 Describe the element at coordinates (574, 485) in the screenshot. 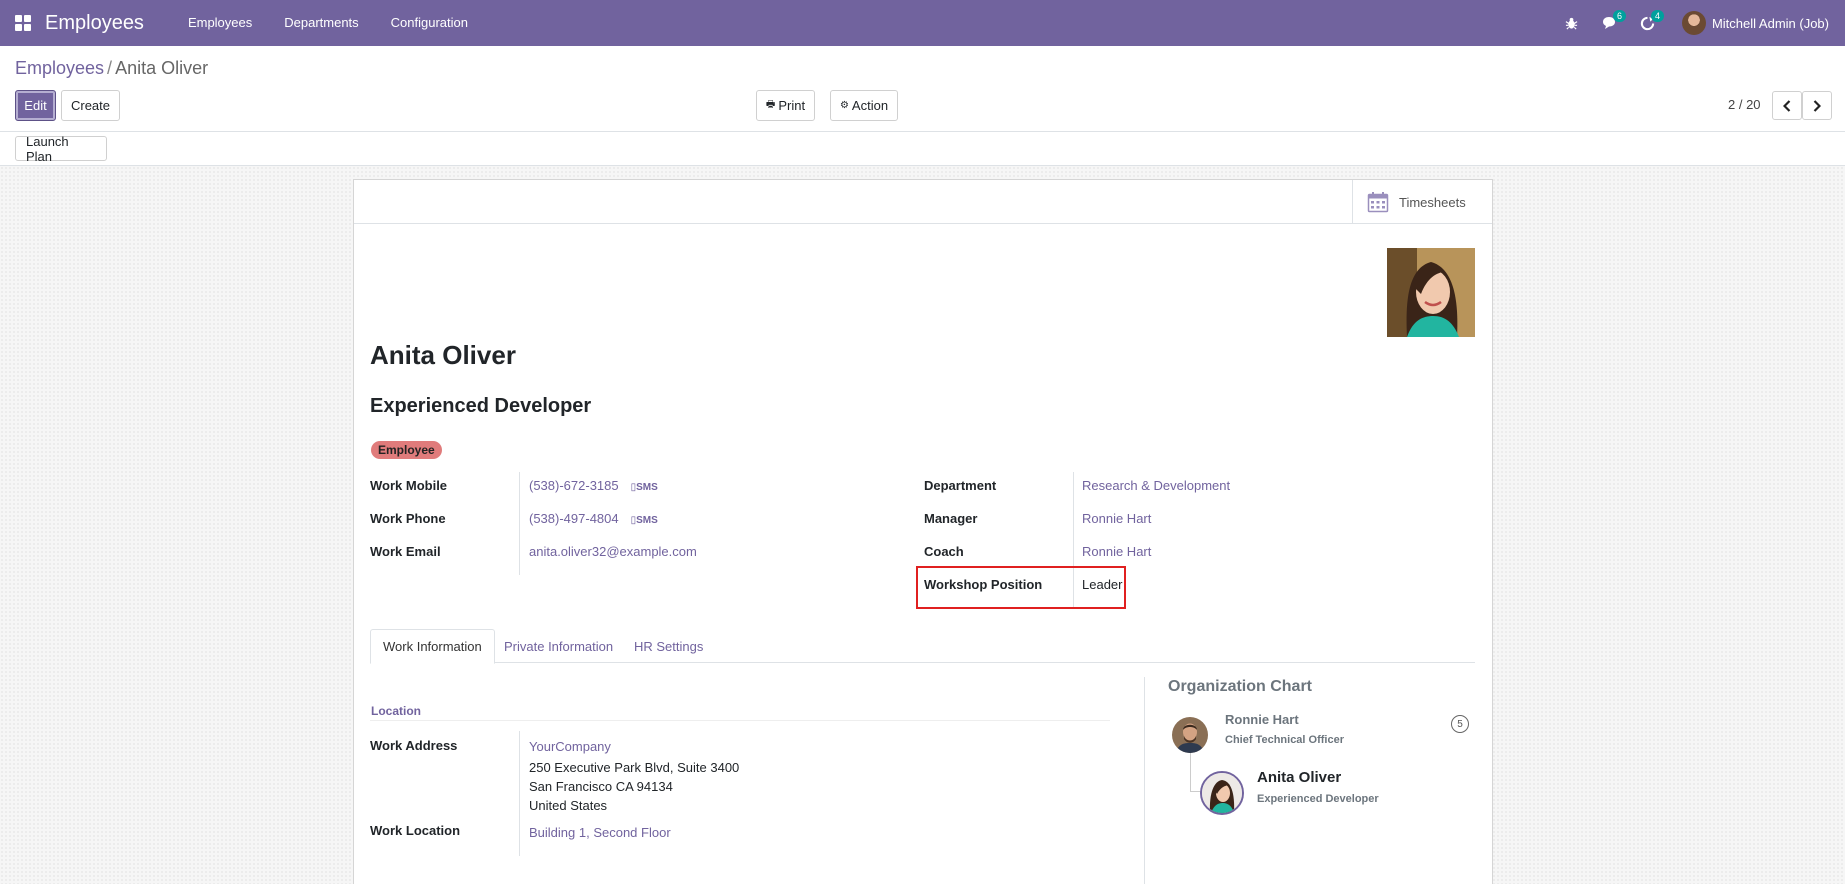

I see `work-mobile-value: (538)-672-3185` at that location.